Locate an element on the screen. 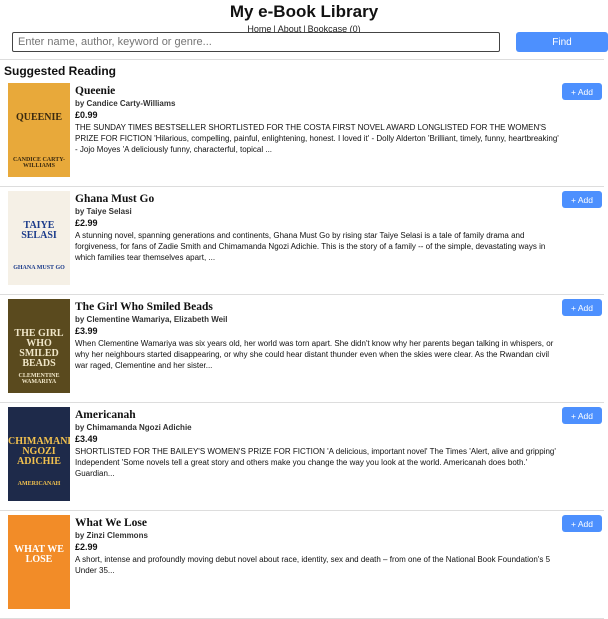  header-divider is located at coordinates (302, 59).